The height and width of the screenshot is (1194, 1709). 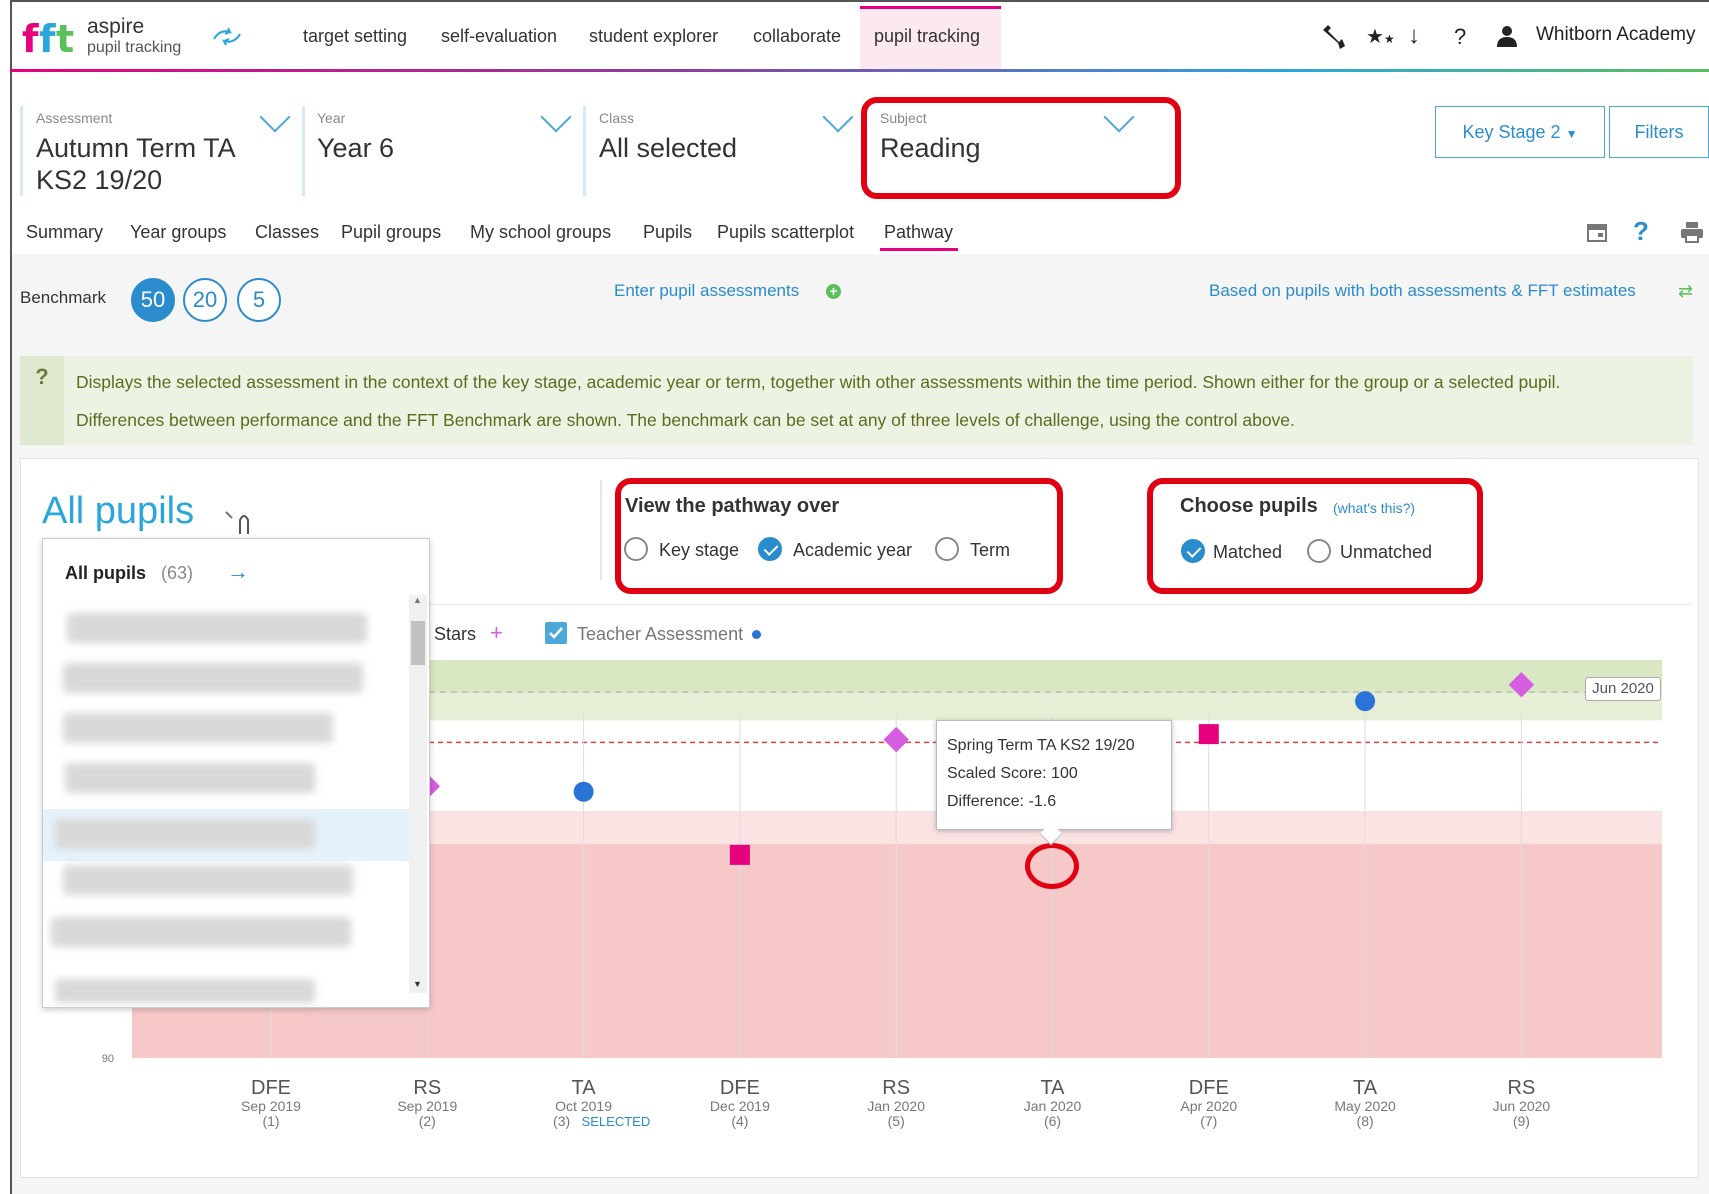 What do you see at coordinates (601, 530) in the screenshot?
I see `panel-divider` at bounding box center [601, 530].